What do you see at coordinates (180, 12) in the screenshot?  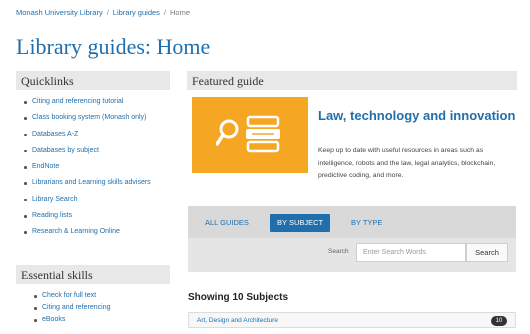 I see `breadcrumb-current: Home` at bounding box center [180, 12].